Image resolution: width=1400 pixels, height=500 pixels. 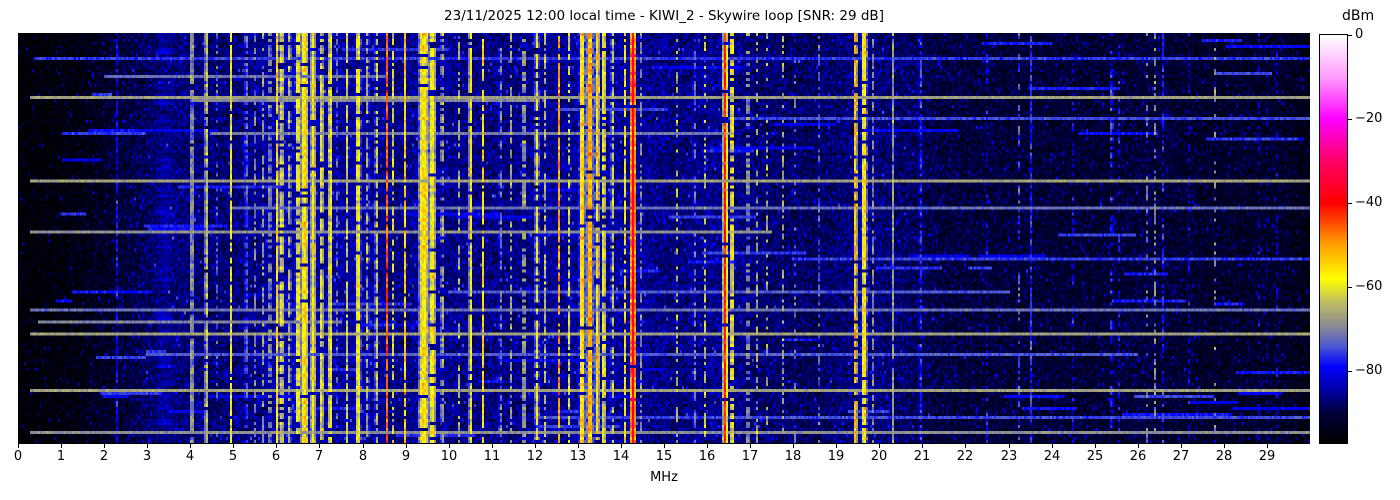 I want to click on x-tick-label: 9, so click(x=406, y=456).